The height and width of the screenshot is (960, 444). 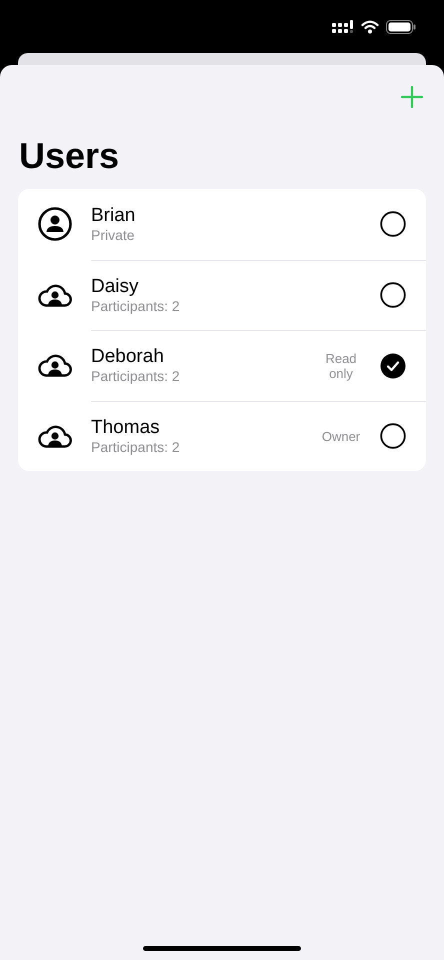 What do you see at coordinates (55, 224) in the screenshot?
I see `person-icon` at bounding box center [55, 224].